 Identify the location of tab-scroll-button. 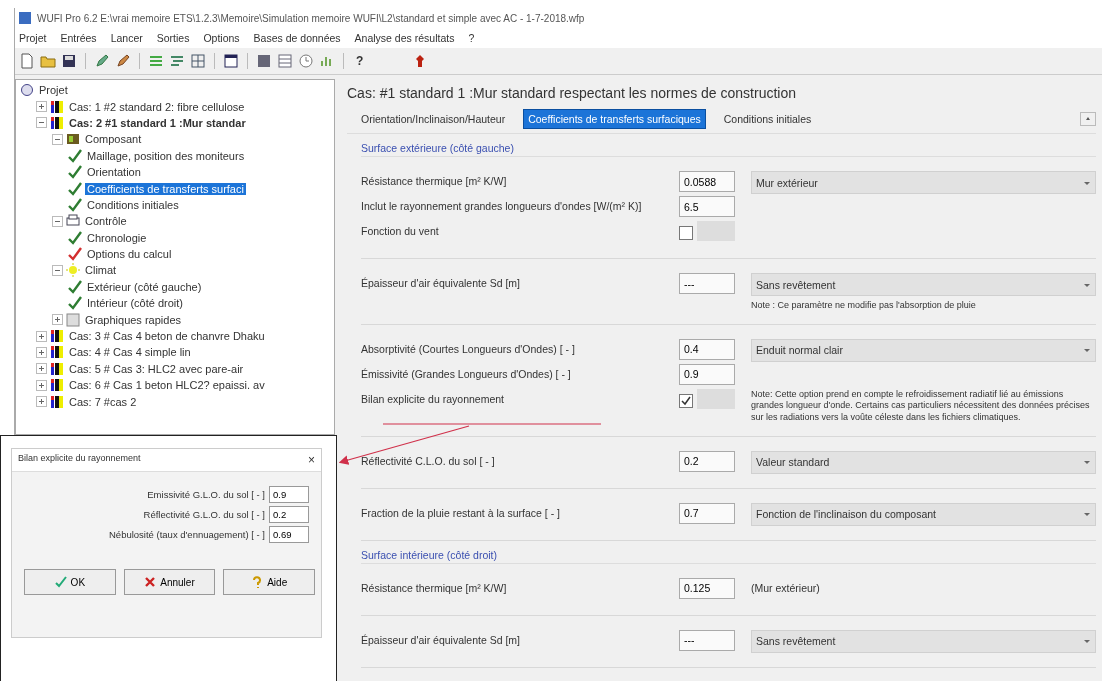
(1088, 119).